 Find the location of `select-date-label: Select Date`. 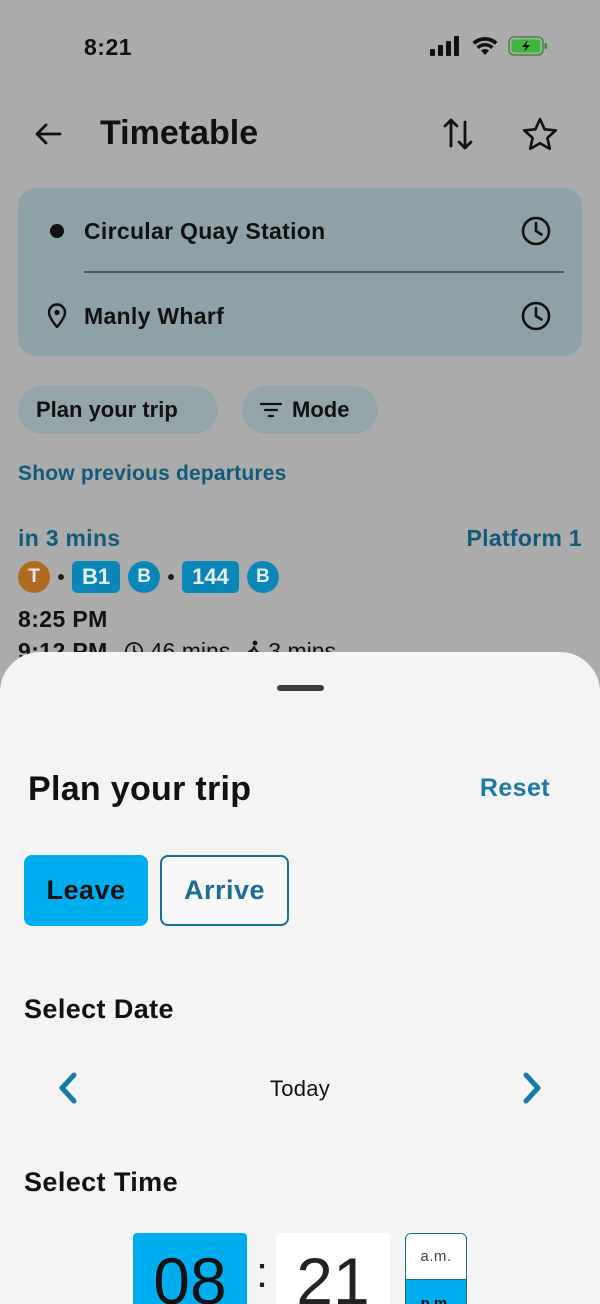

select-date-label: Select Date is located at coordinates (99, 1009).